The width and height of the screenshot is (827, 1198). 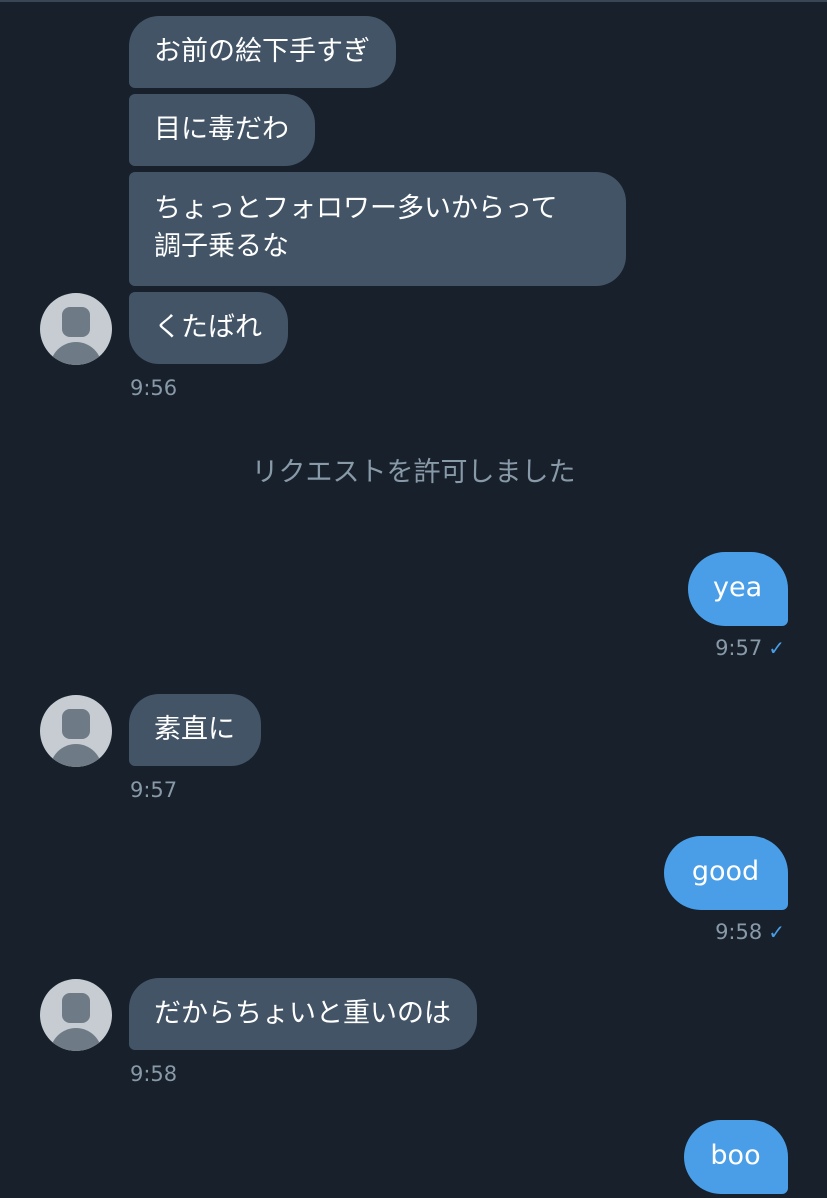 I want to click on incoming-message-bubble: だからちょいと重いのは, so click(x=303, y=1014).